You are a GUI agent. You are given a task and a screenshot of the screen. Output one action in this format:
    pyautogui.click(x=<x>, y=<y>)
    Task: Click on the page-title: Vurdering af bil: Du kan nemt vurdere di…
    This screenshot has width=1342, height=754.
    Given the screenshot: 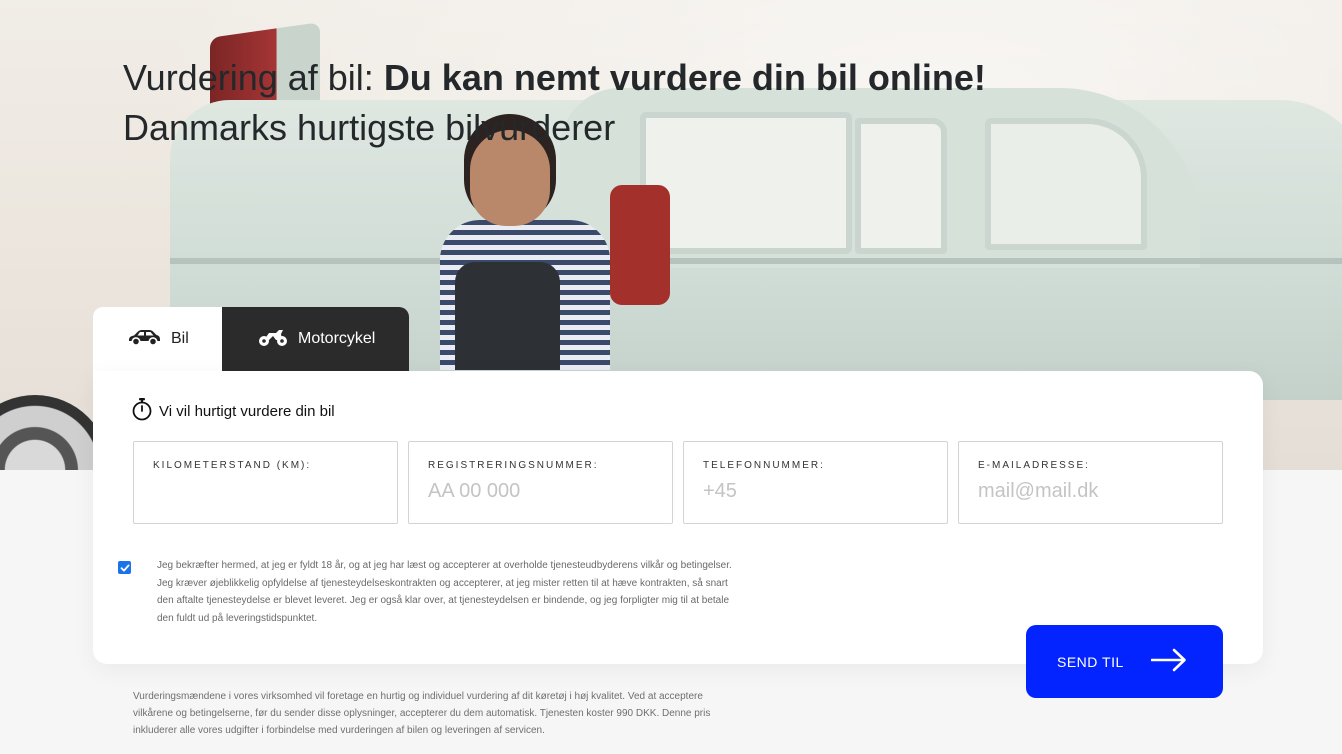 What is the action you would take?
    pyautogui.click(x=554, y=78)
    